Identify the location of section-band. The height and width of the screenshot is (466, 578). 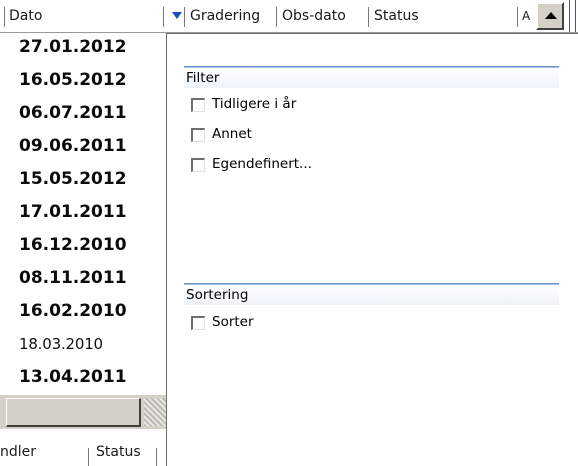
(371, 78).